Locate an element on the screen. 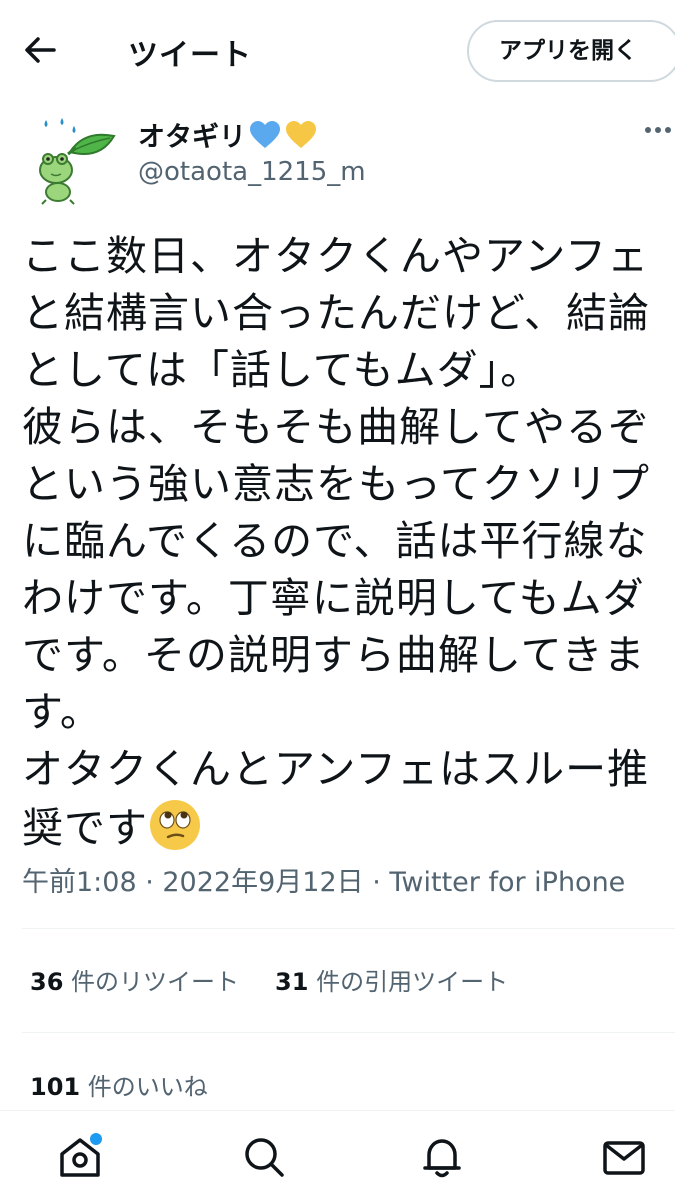  open-app-button: アプリを開く is located at coordinates (571, 51).